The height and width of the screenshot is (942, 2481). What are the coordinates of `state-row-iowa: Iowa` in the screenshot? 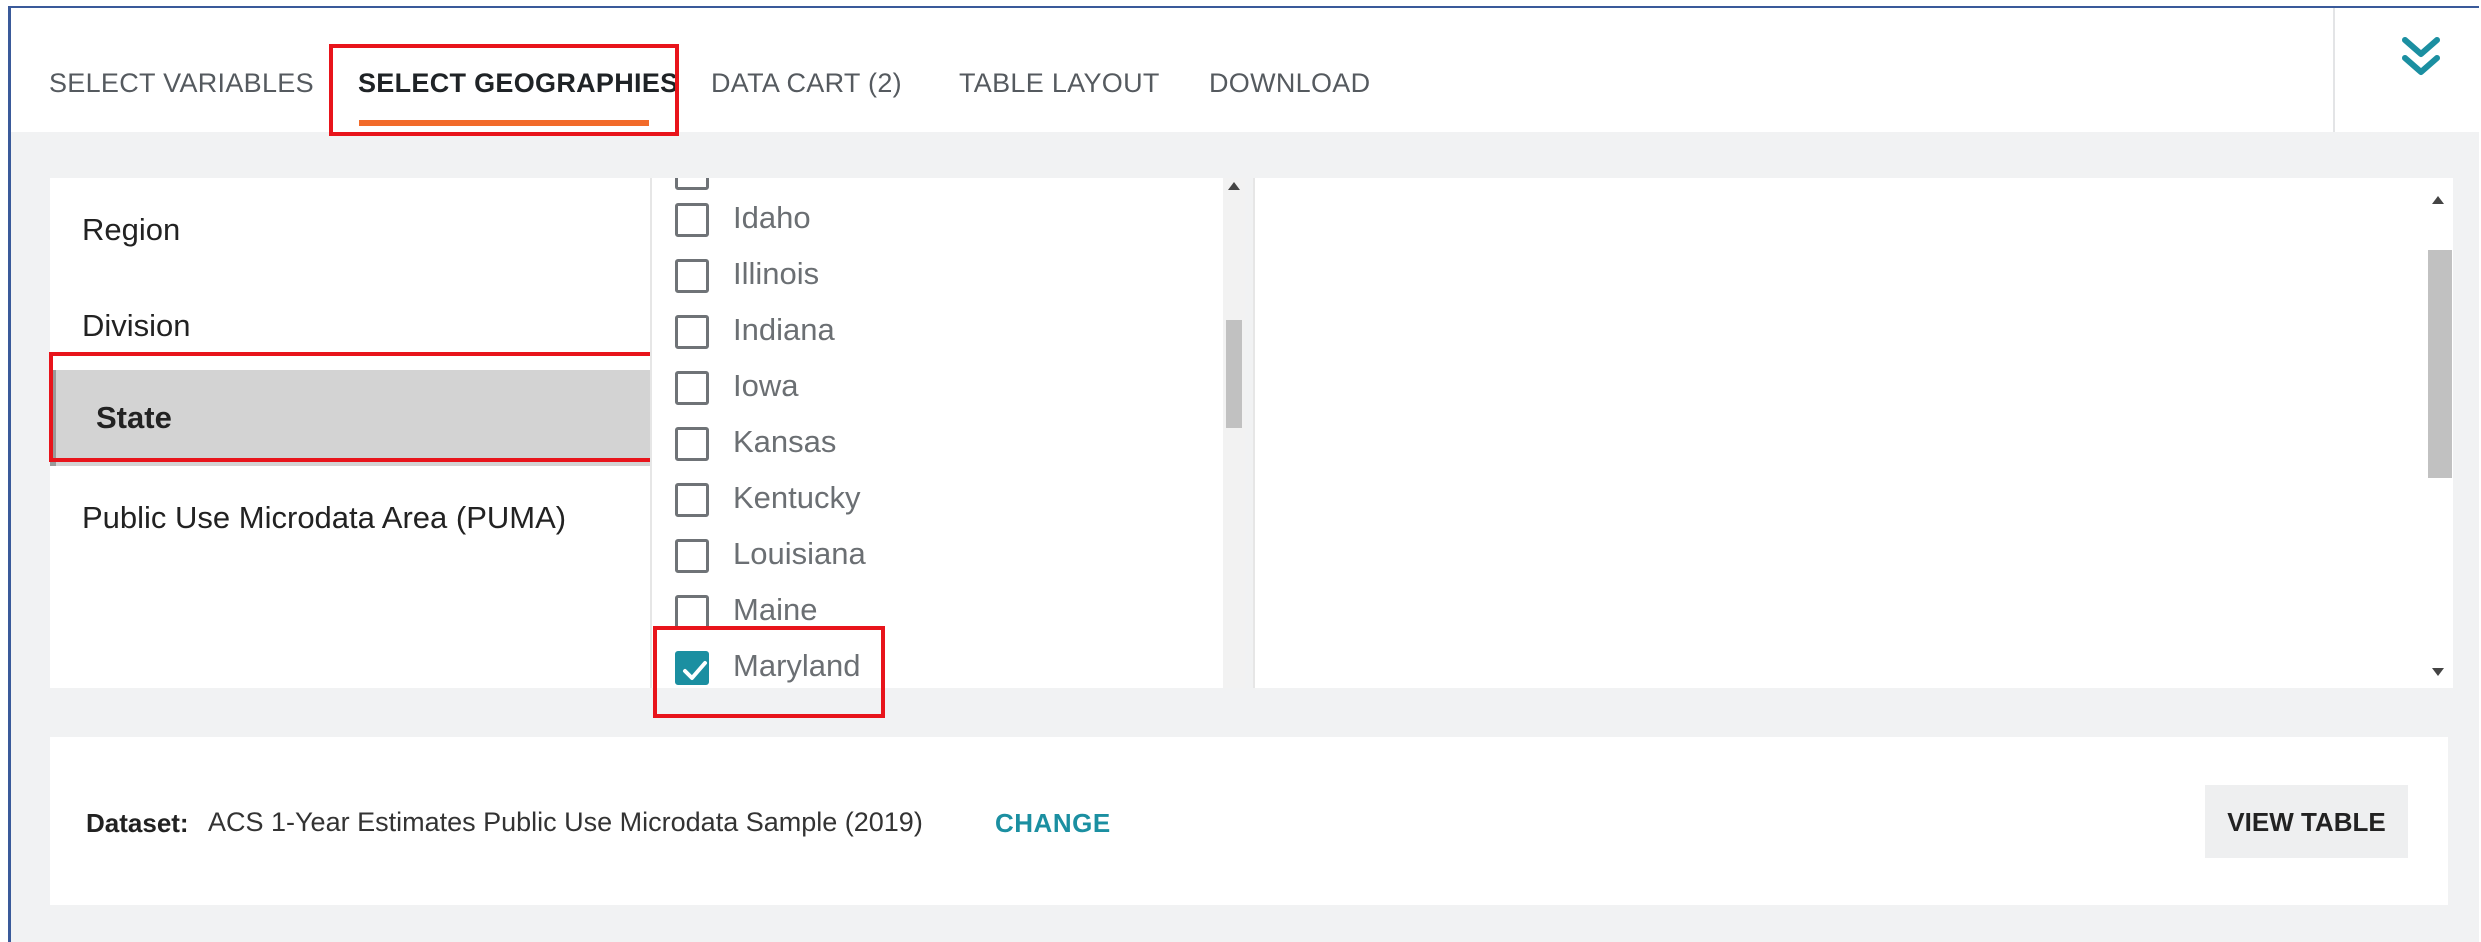 It's located at (935, 388).